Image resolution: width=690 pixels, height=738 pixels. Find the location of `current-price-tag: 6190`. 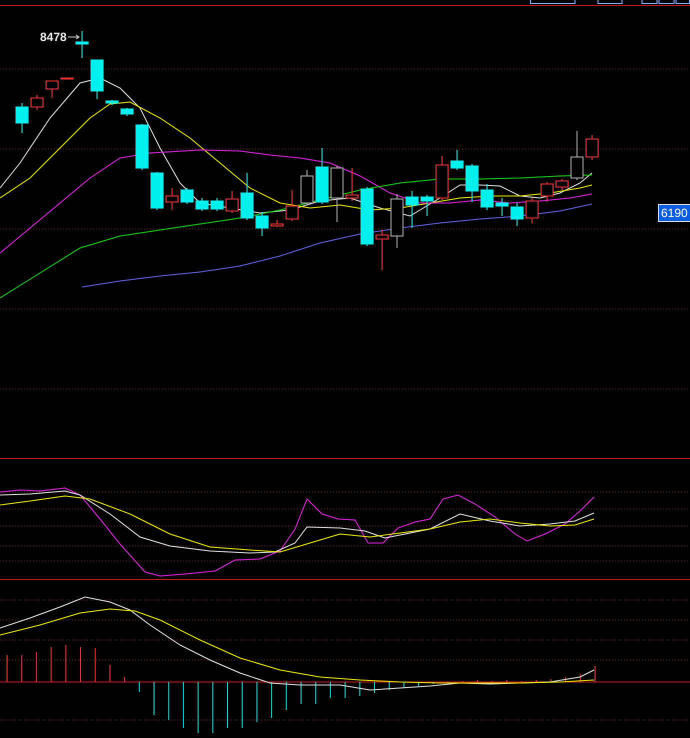

current-price-tag: 6190 is located at coordinates (674, 213).